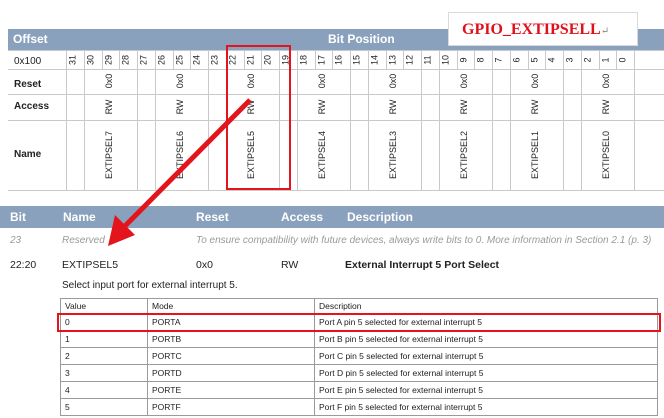 This screenshot has height=418, width=664. I want to click on field-name-label: EXTIPSEL3, so click(393, 155).